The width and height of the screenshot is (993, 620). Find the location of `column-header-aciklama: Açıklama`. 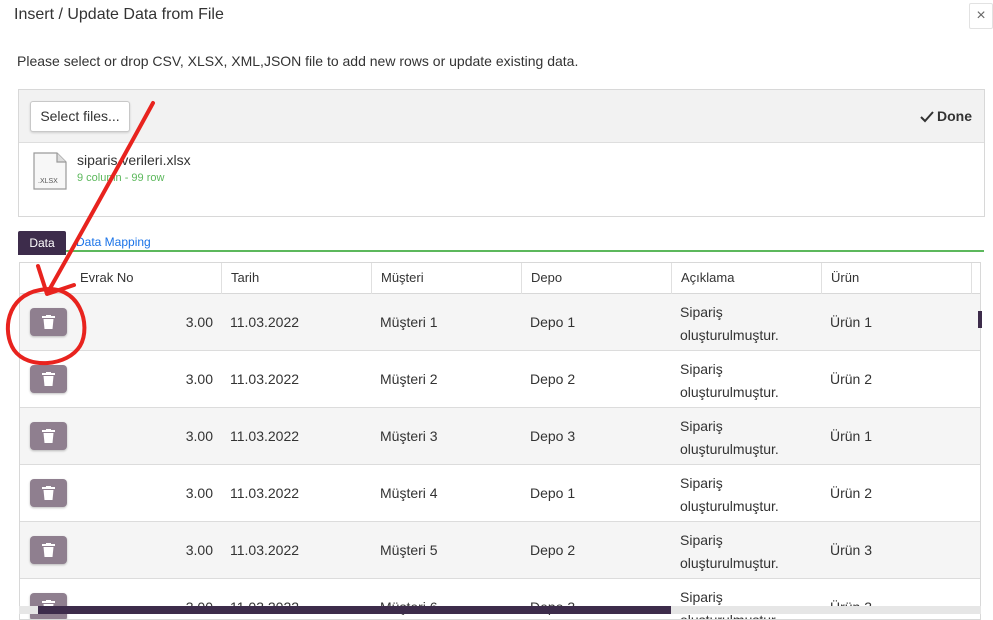

column-header-aciklama: Açıklama is located at coordinates (746, 278).